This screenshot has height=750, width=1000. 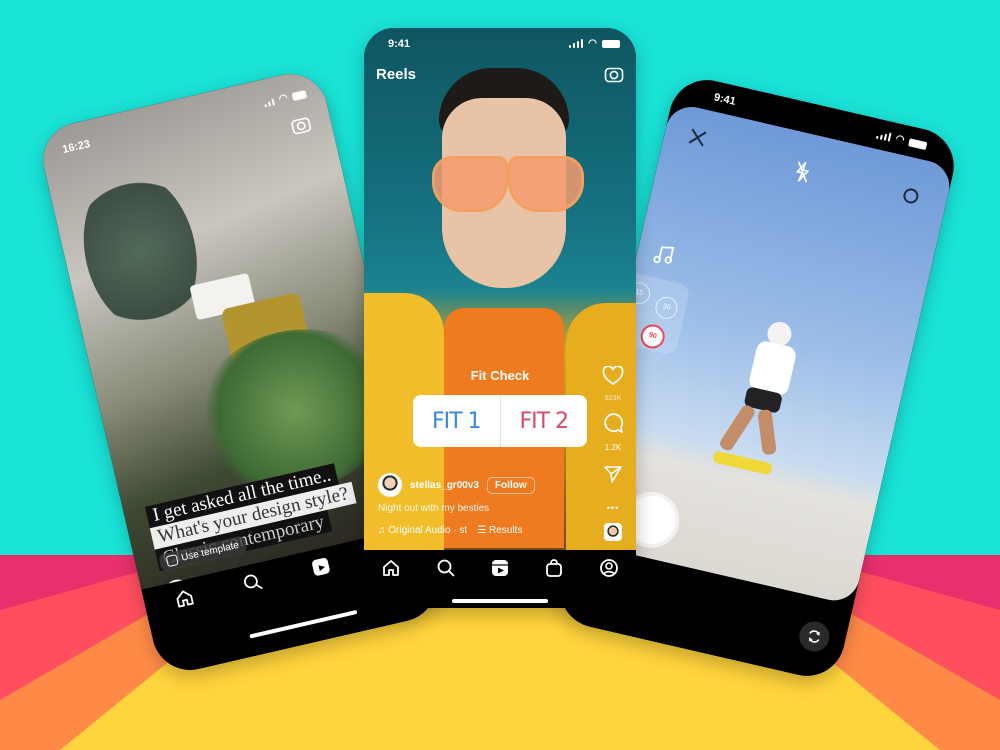 What do you see at coordinates (613, 508) in the screenshot?
I see `more-icon: •••` at bounding box center [613, 508].